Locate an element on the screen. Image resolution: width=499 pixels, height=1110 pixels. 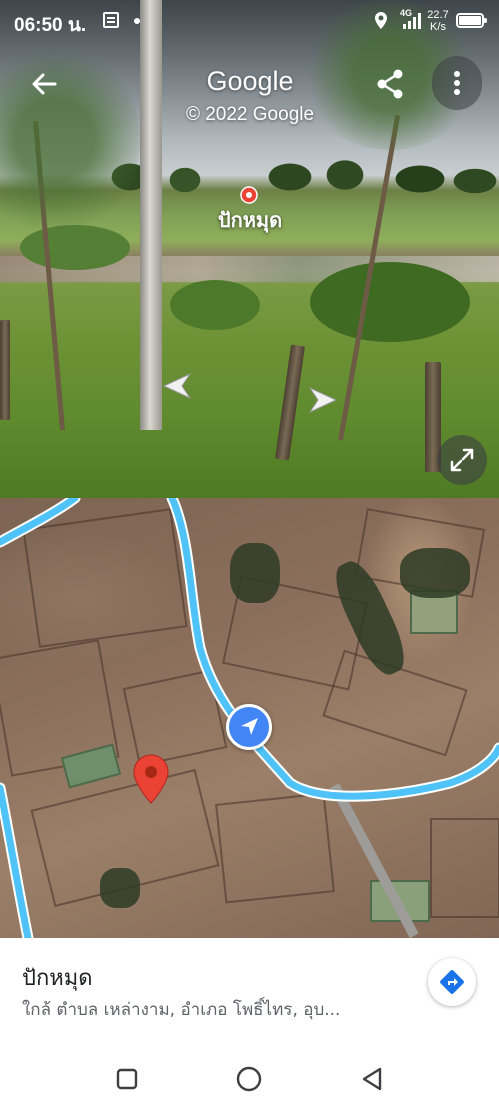
notification-app-icon is located at coordinates (111, 20).